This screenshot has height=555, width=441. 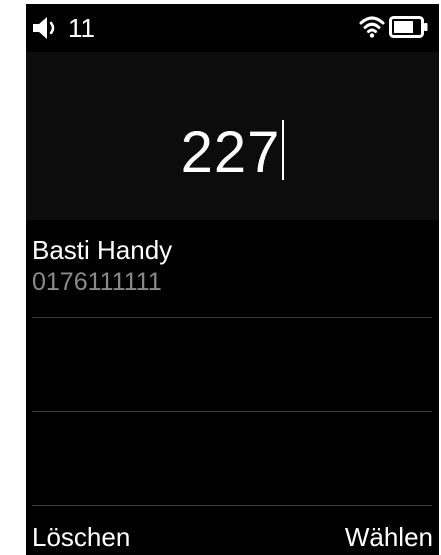 What do you see at coordinates (232, 533) in the screenshot?
I see `softkey-bar: Löschen Wählen` at bounding box center [232, 533].